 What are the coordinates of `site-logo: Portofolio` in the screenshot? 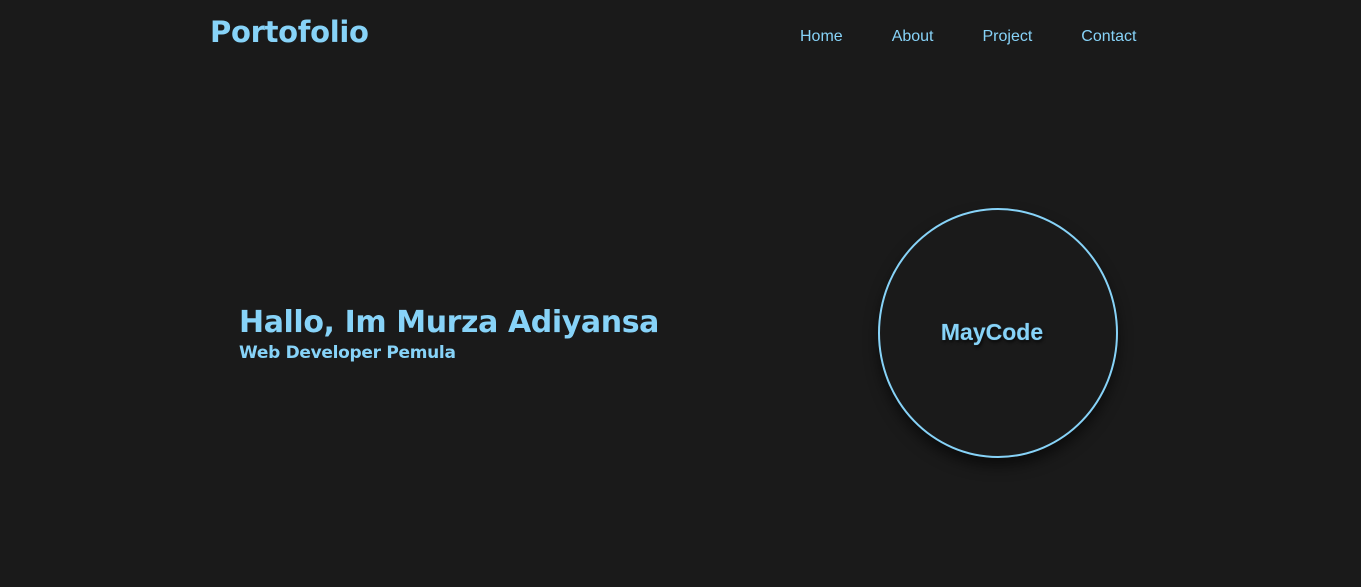 It's located at (289, 32).